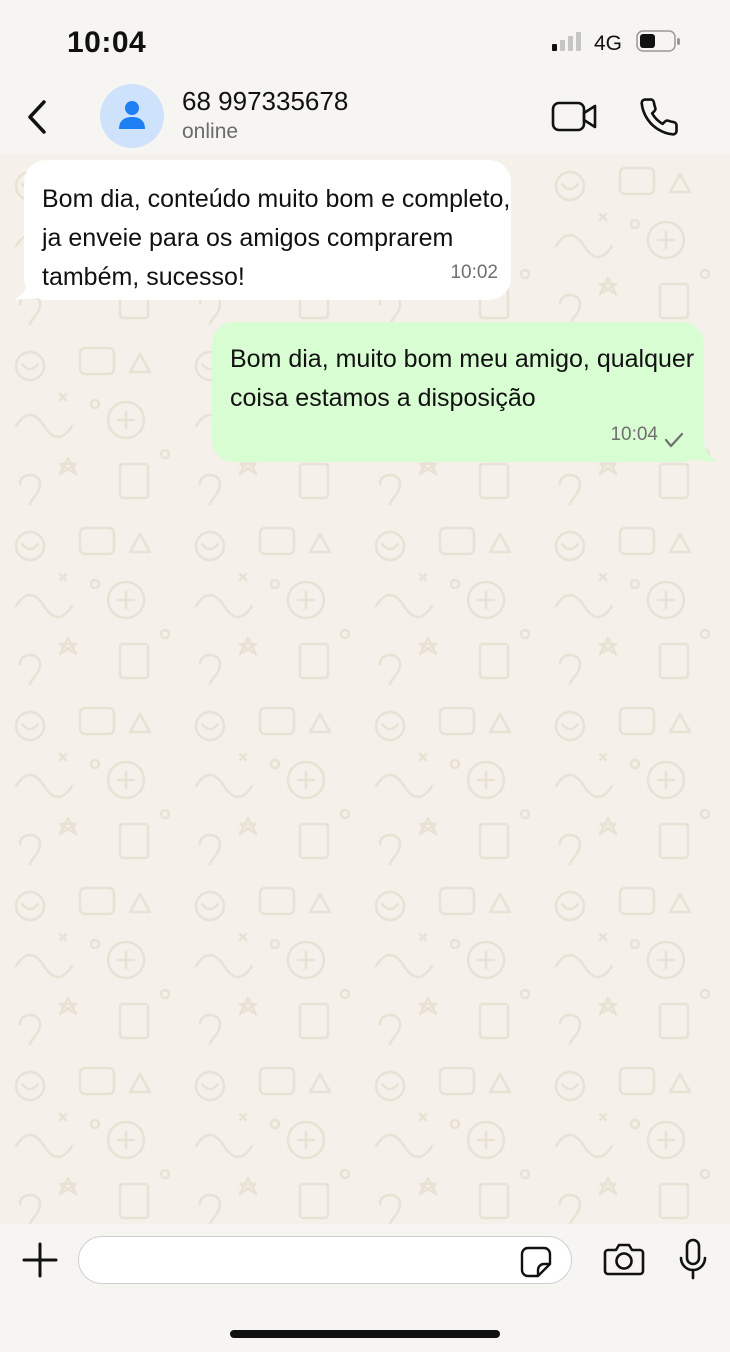 The image size is (730, 1352). Describe the element at coordinates (365, 40) in the screenshot. I see `status-bar: 10:04 4G` at that location.